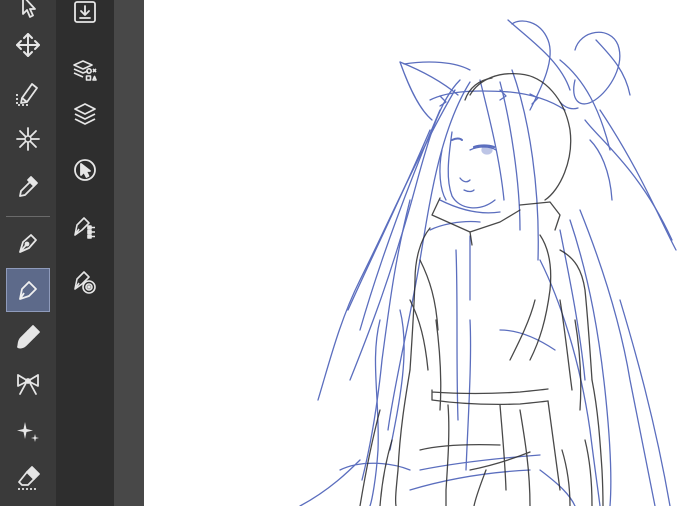  I want to click on pen-target-icon, so click(85, 282).